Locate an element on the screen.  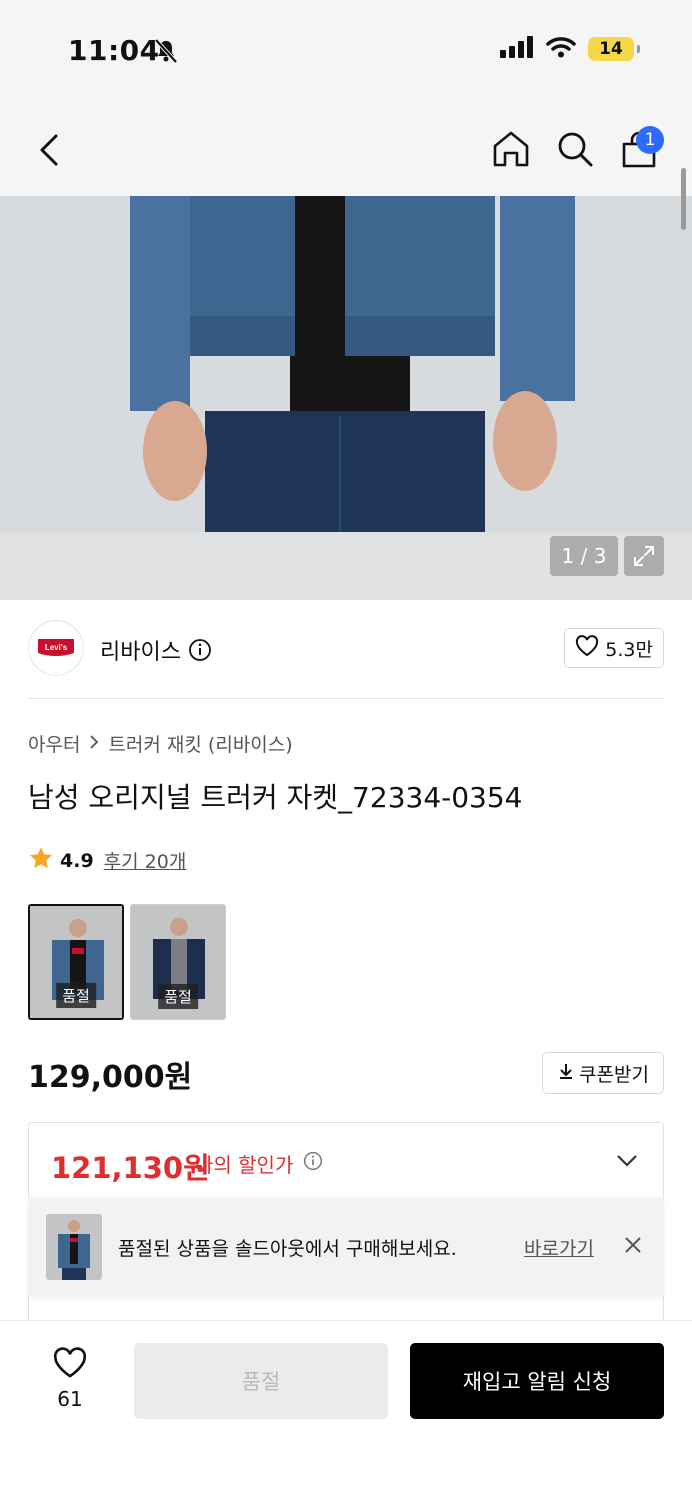
bottom-action-bar: 61 품절 재입고 알림 신청 is located at coordinates (346, 1410).